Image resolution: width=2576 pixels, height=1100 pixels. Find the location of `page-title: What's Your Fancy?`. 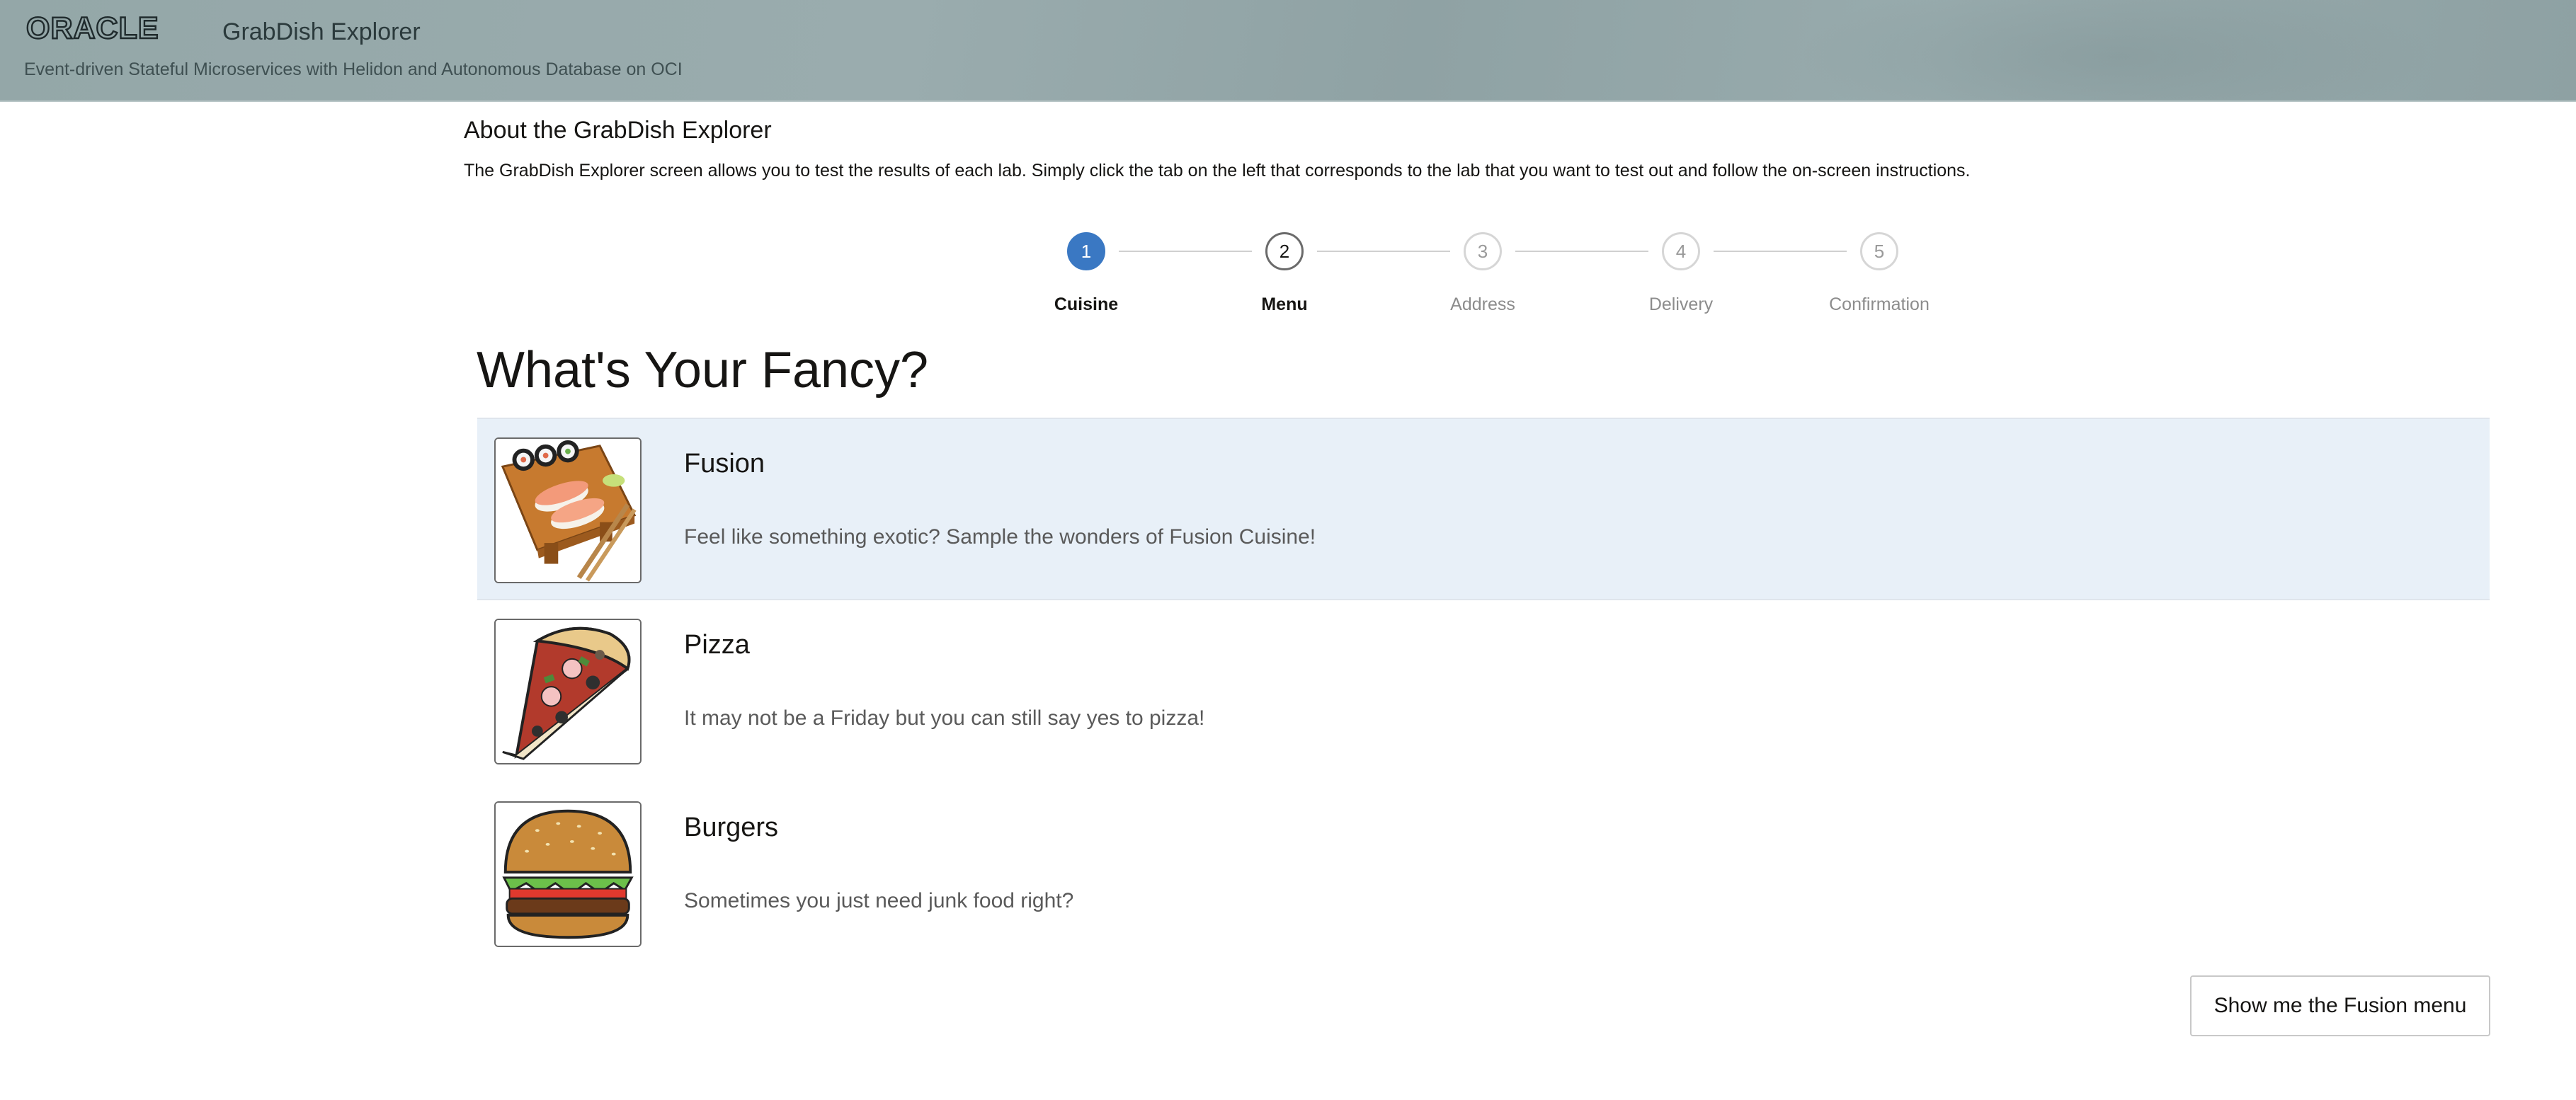

page-title: What's Your Fancy? is located at coordinates (703, 371).